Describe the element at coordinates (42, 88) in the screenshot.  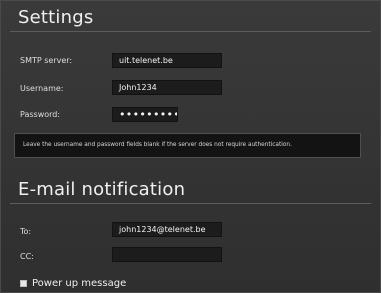
I see `username-label: Username:` at that location.